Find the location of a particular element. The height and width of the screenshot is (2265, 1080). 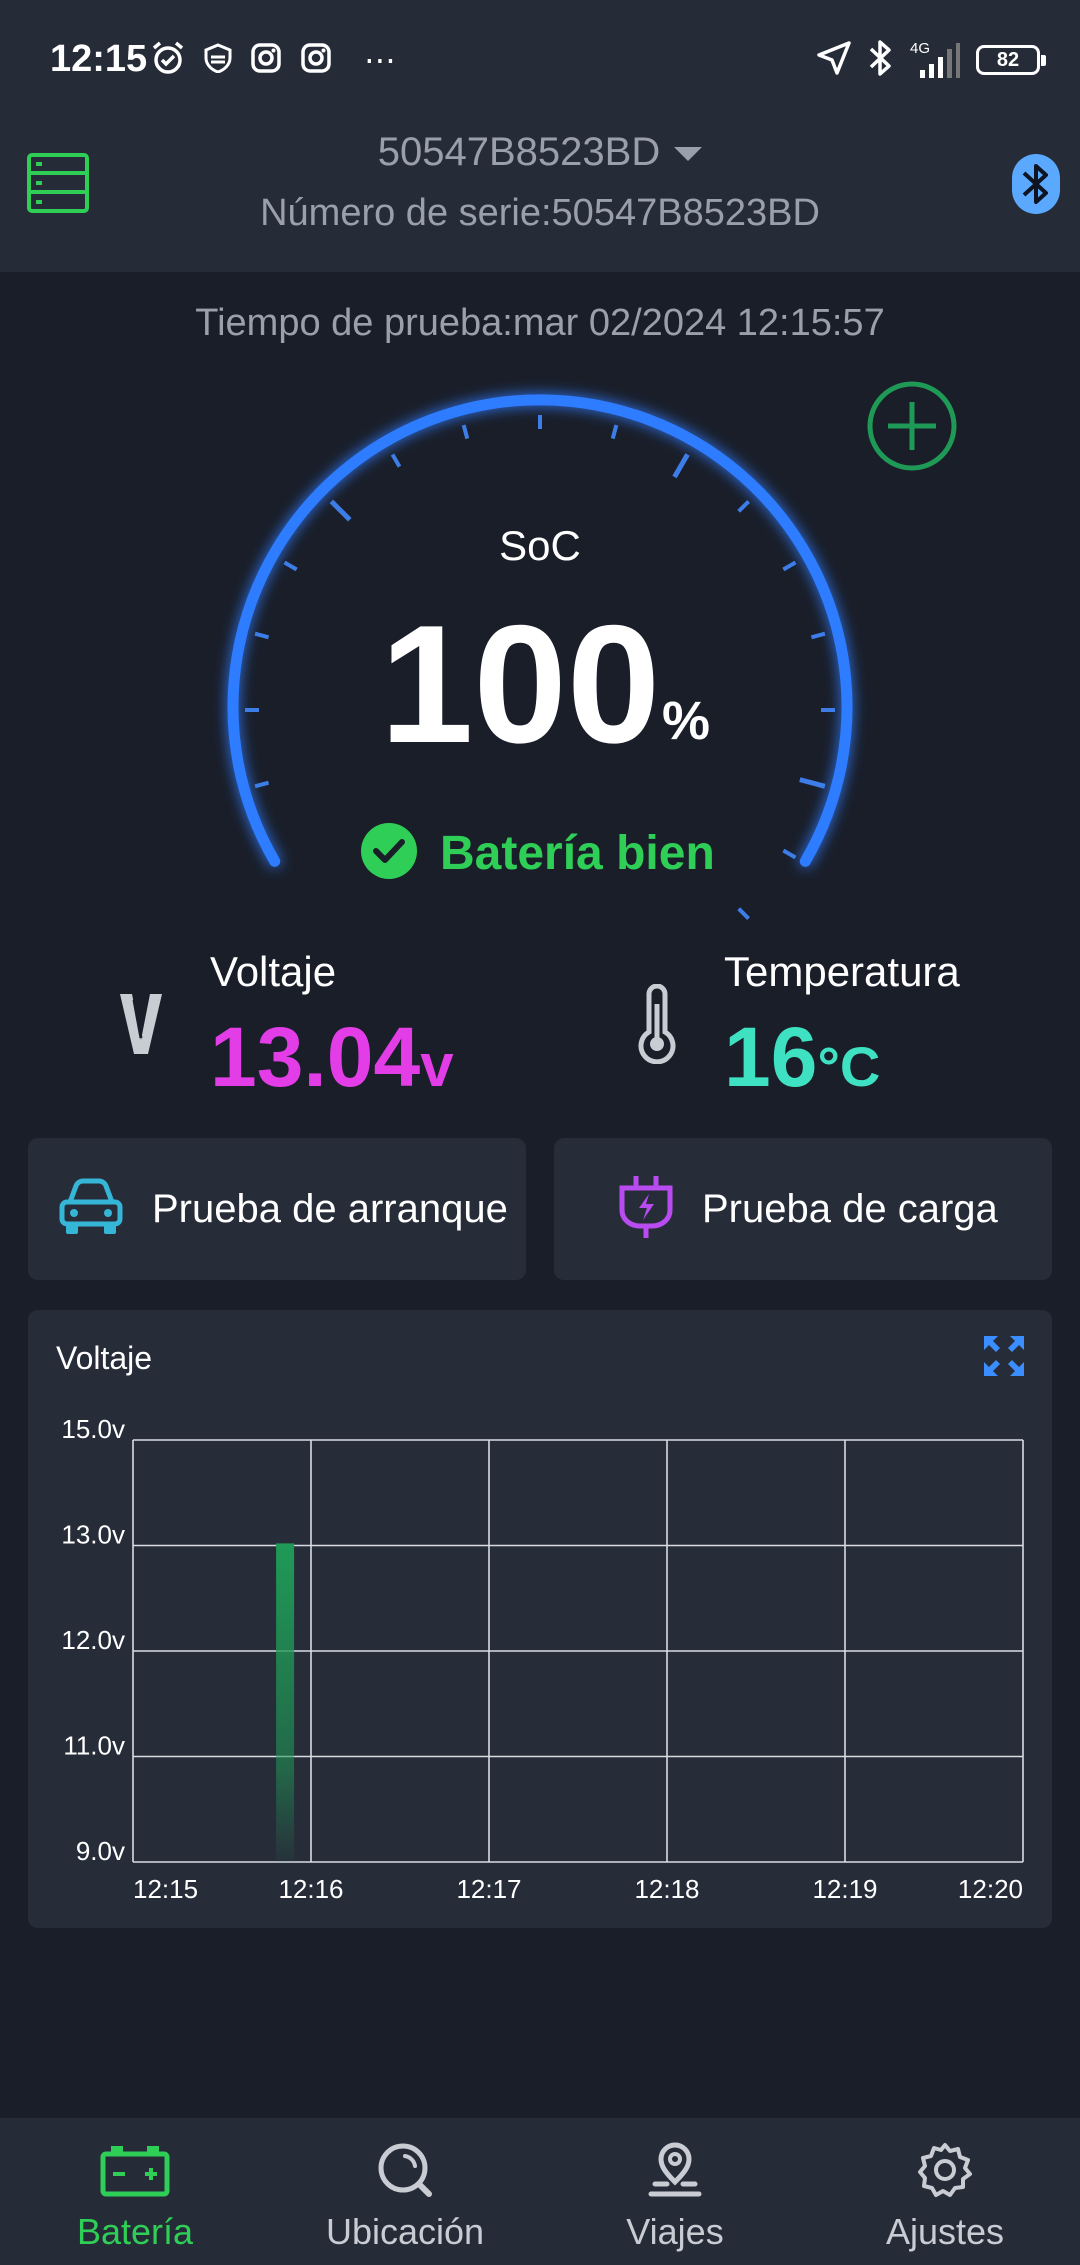

voltage-unit: v is located at coordinates (437, 1065).